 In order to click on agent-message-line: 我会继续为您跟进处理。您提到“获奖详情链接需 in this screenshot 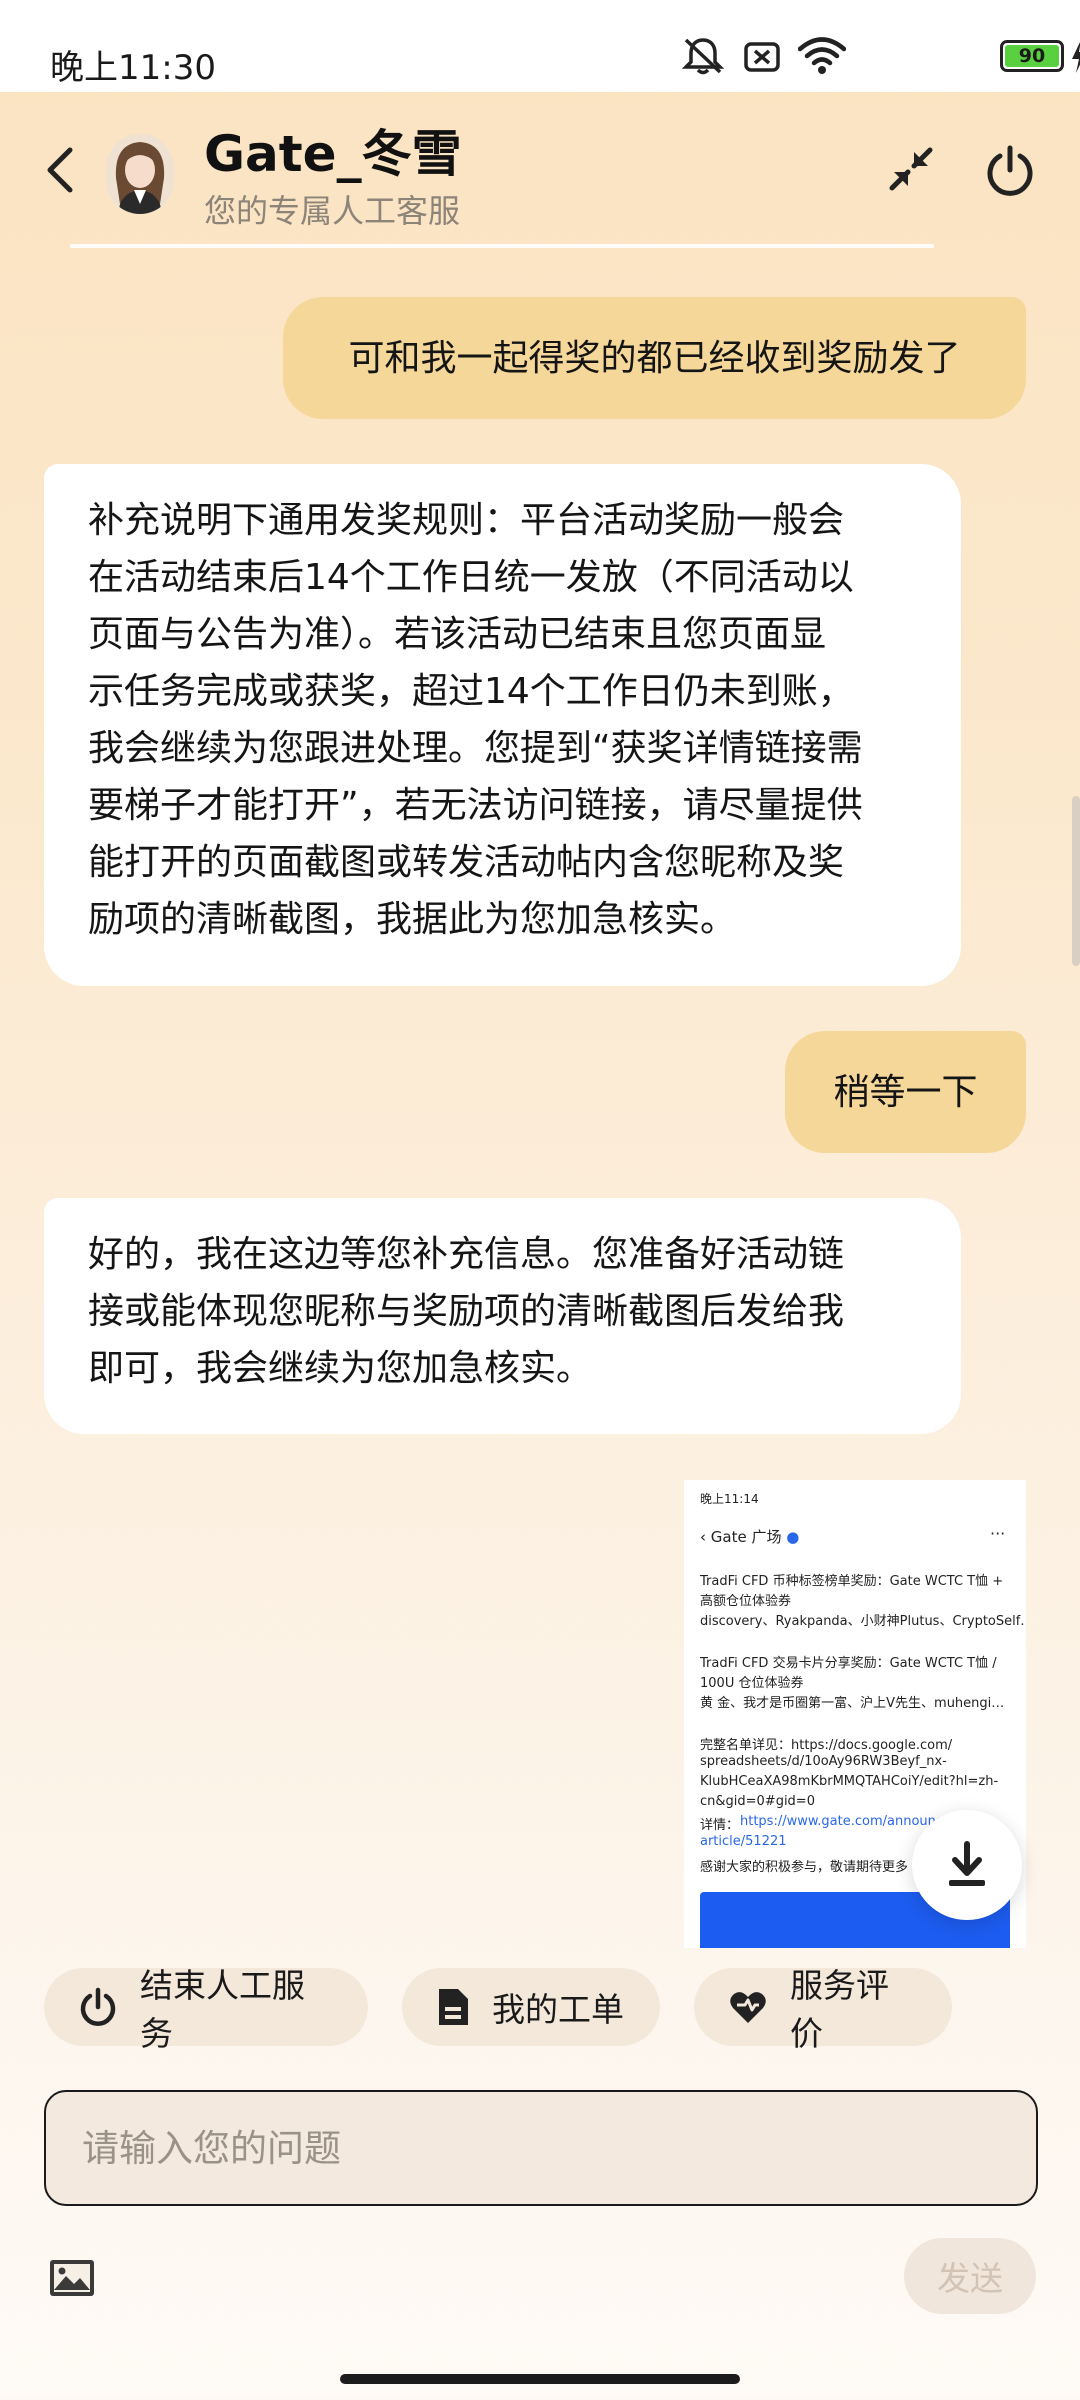, I will do `click(475, 748)`.